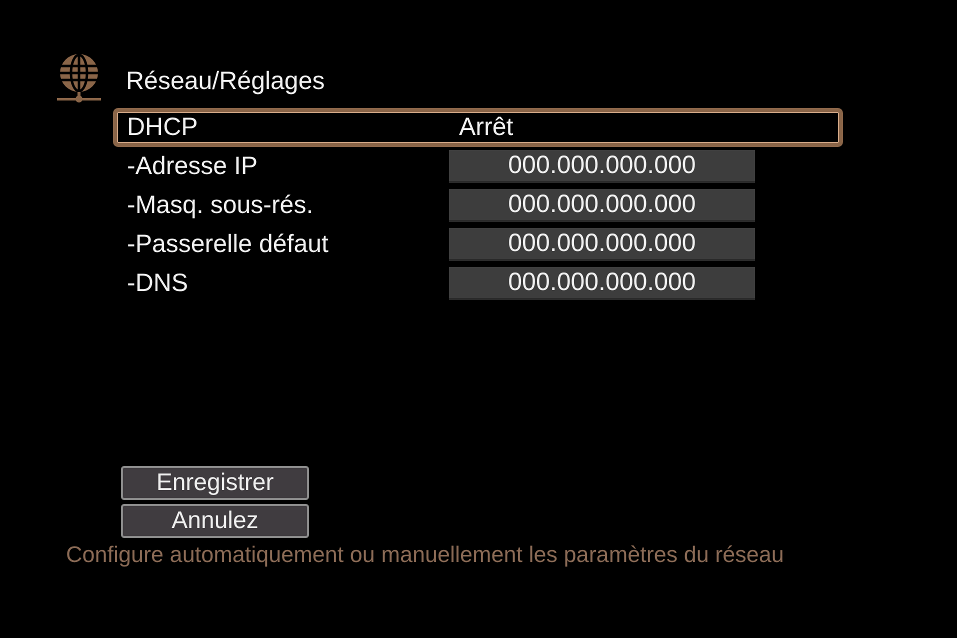 The height and width of the screenshot is (638, 957). I want to click on globe-icon, so click(79, 79).